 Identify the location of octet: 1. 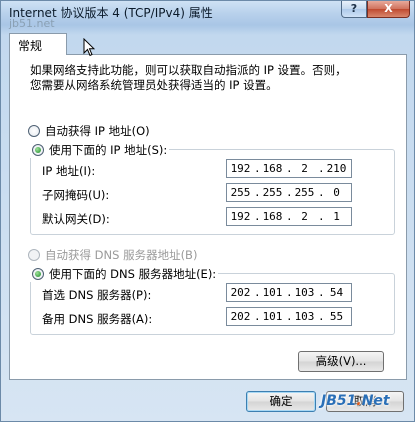
(336, 216).